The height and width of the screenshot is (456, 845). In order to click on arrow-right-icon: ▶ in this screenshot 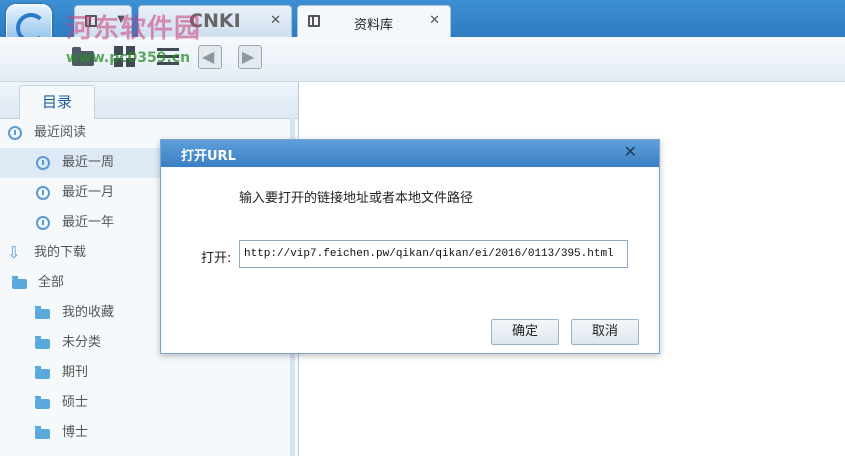, I will do `click(248, 56)`.